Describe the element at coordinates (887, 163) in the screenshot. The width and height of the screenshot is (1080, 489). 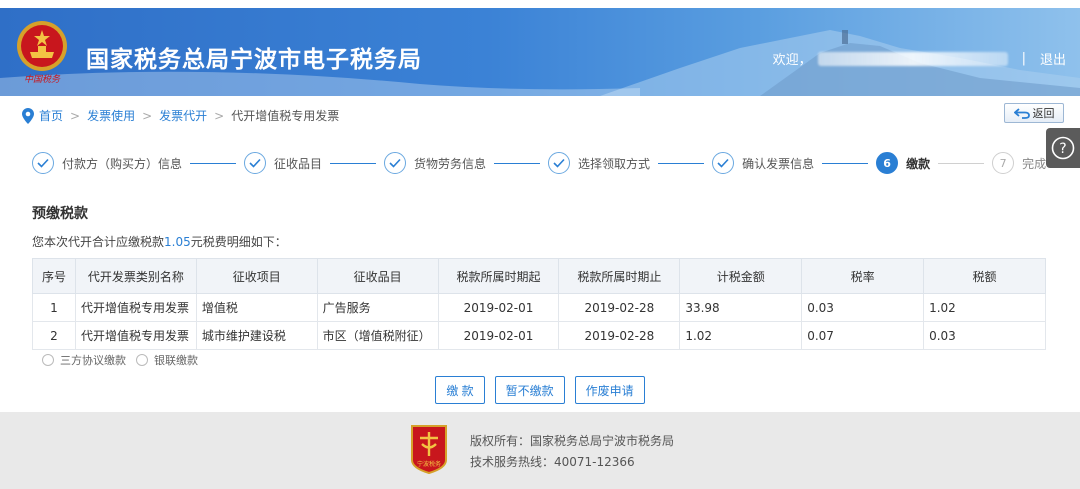
I see `step-number: 6` at that location.